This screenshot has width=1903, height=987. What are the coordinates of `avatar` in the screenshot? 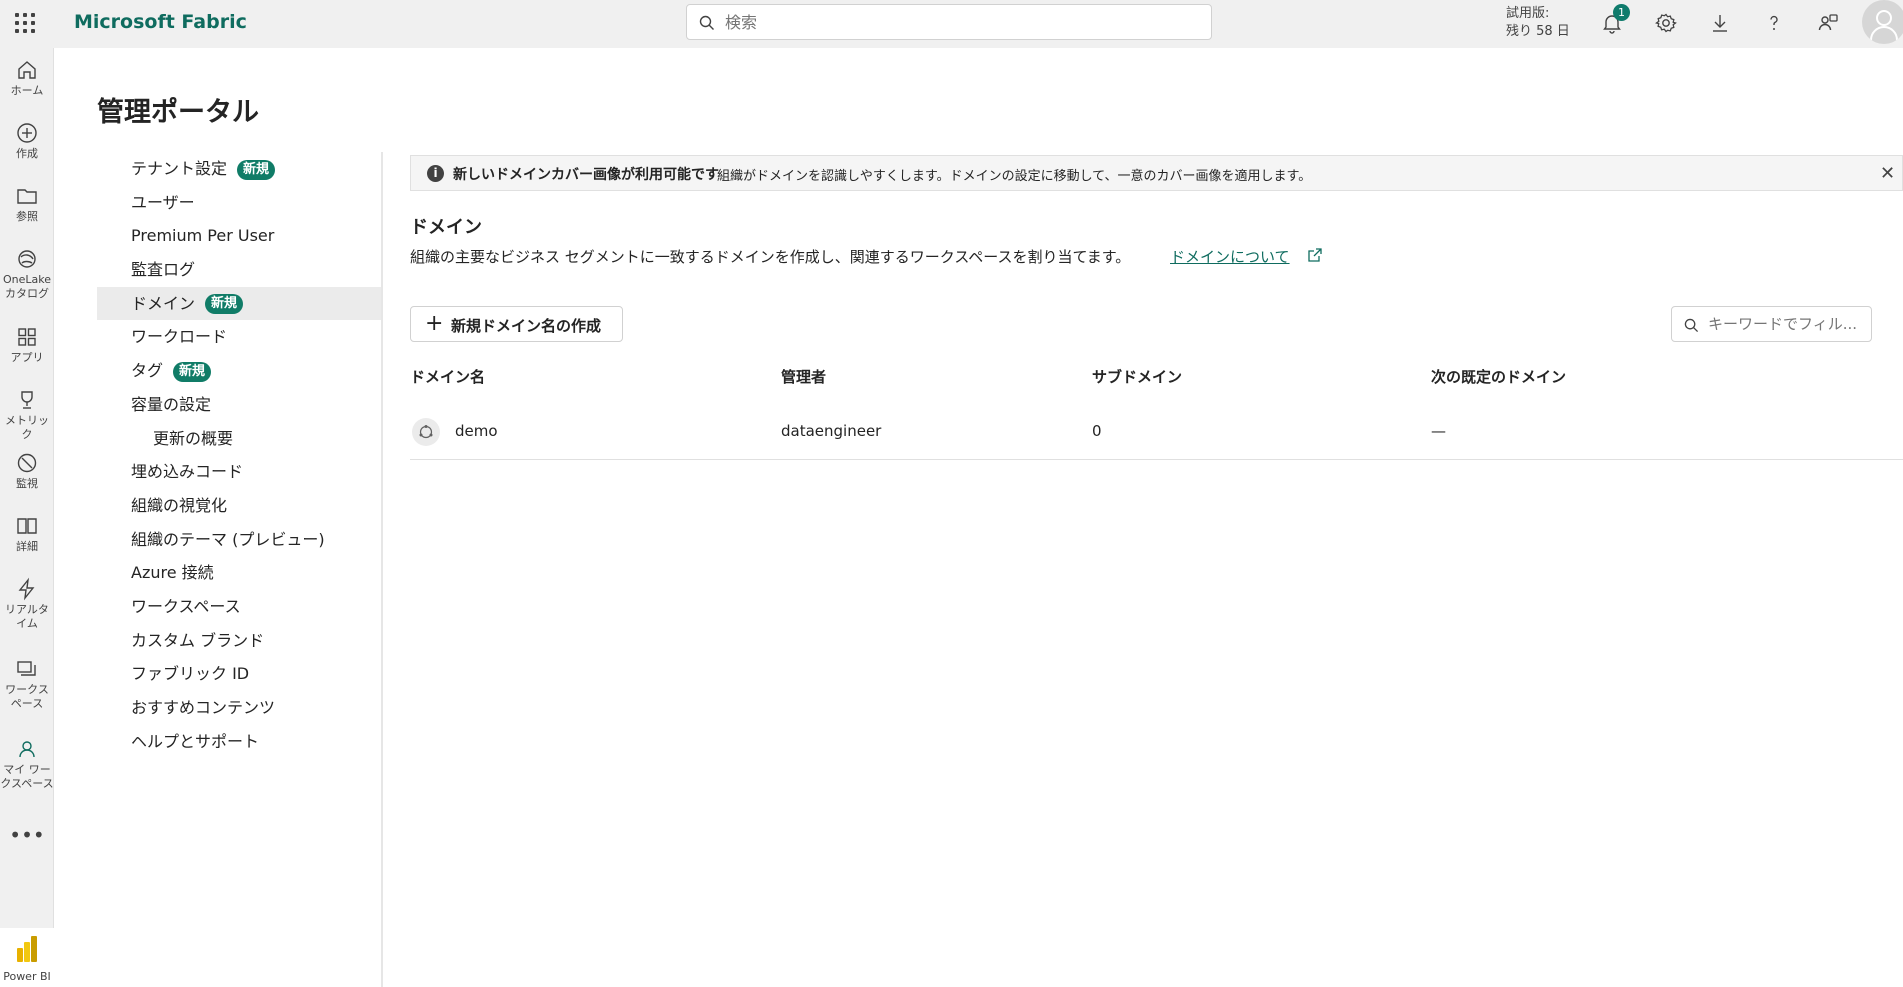 It's located at (1882, 22).